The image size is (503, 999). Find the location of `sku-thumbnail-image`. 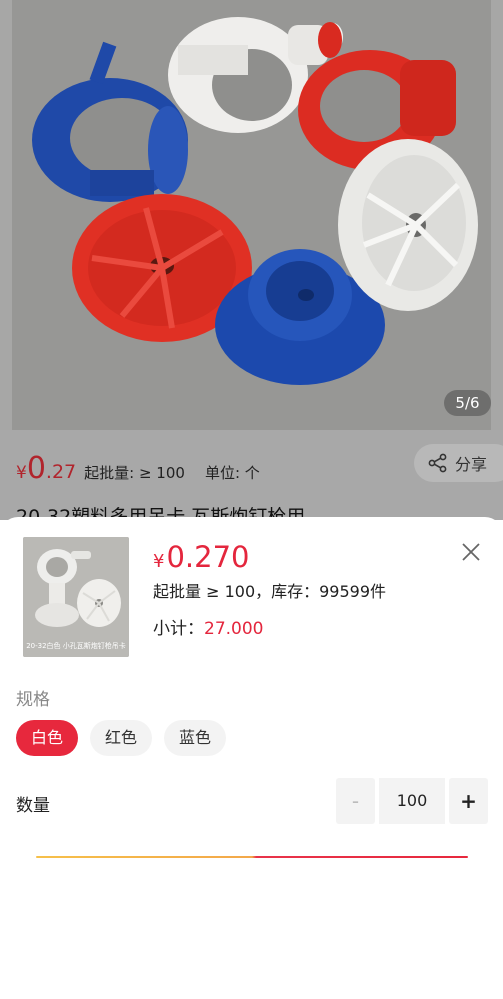

sku-thumbnail-image is located at coordinates (76, 597).